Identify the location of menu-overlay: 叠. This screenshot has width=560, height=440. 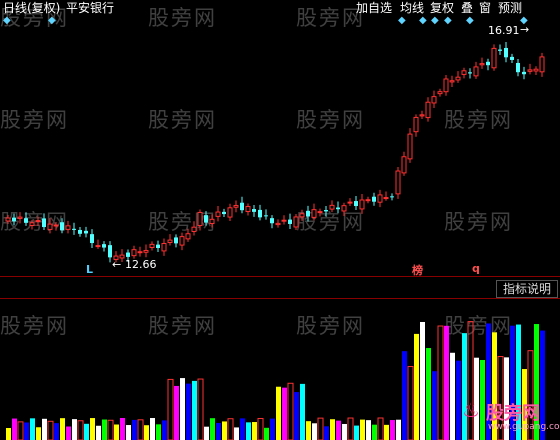
(467, 8).